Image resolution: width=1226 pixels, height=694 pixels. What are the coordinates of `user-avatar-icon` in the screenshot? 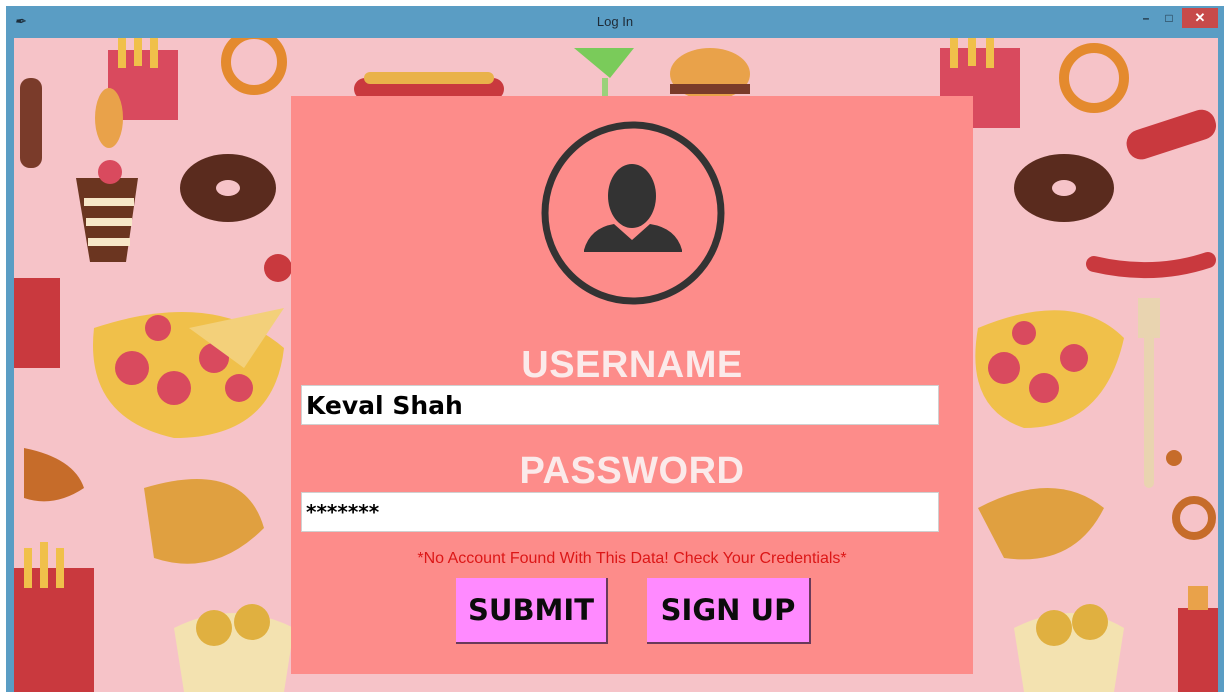 It's located at (633, 213).